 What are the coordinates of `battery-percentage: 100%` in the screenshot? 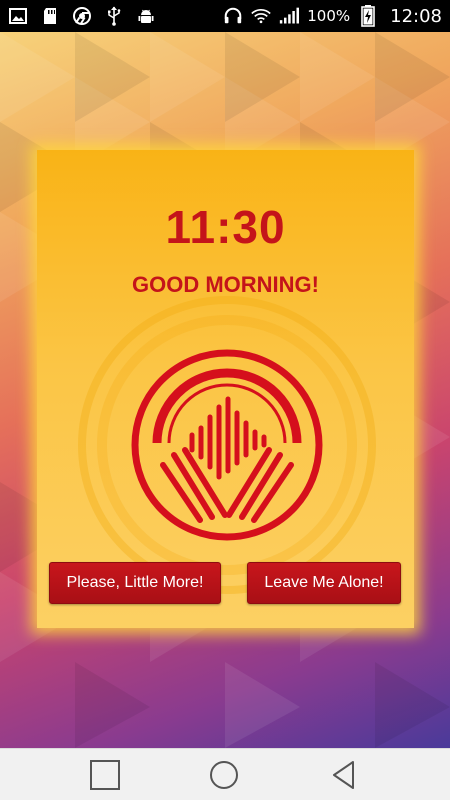 It's located at (329, 16).